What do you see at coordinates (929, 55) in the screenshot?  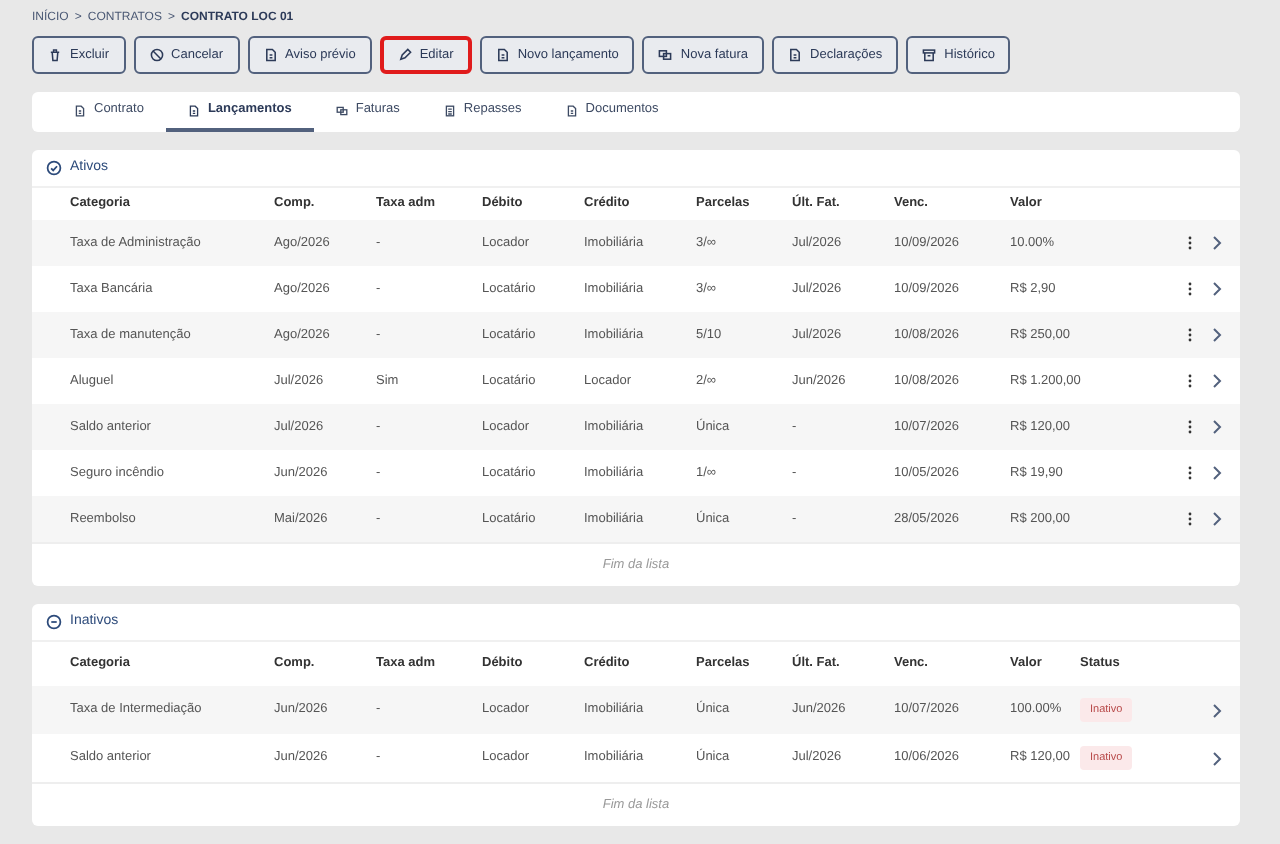 I see `archive-icon` at bounding box center [929, 55].